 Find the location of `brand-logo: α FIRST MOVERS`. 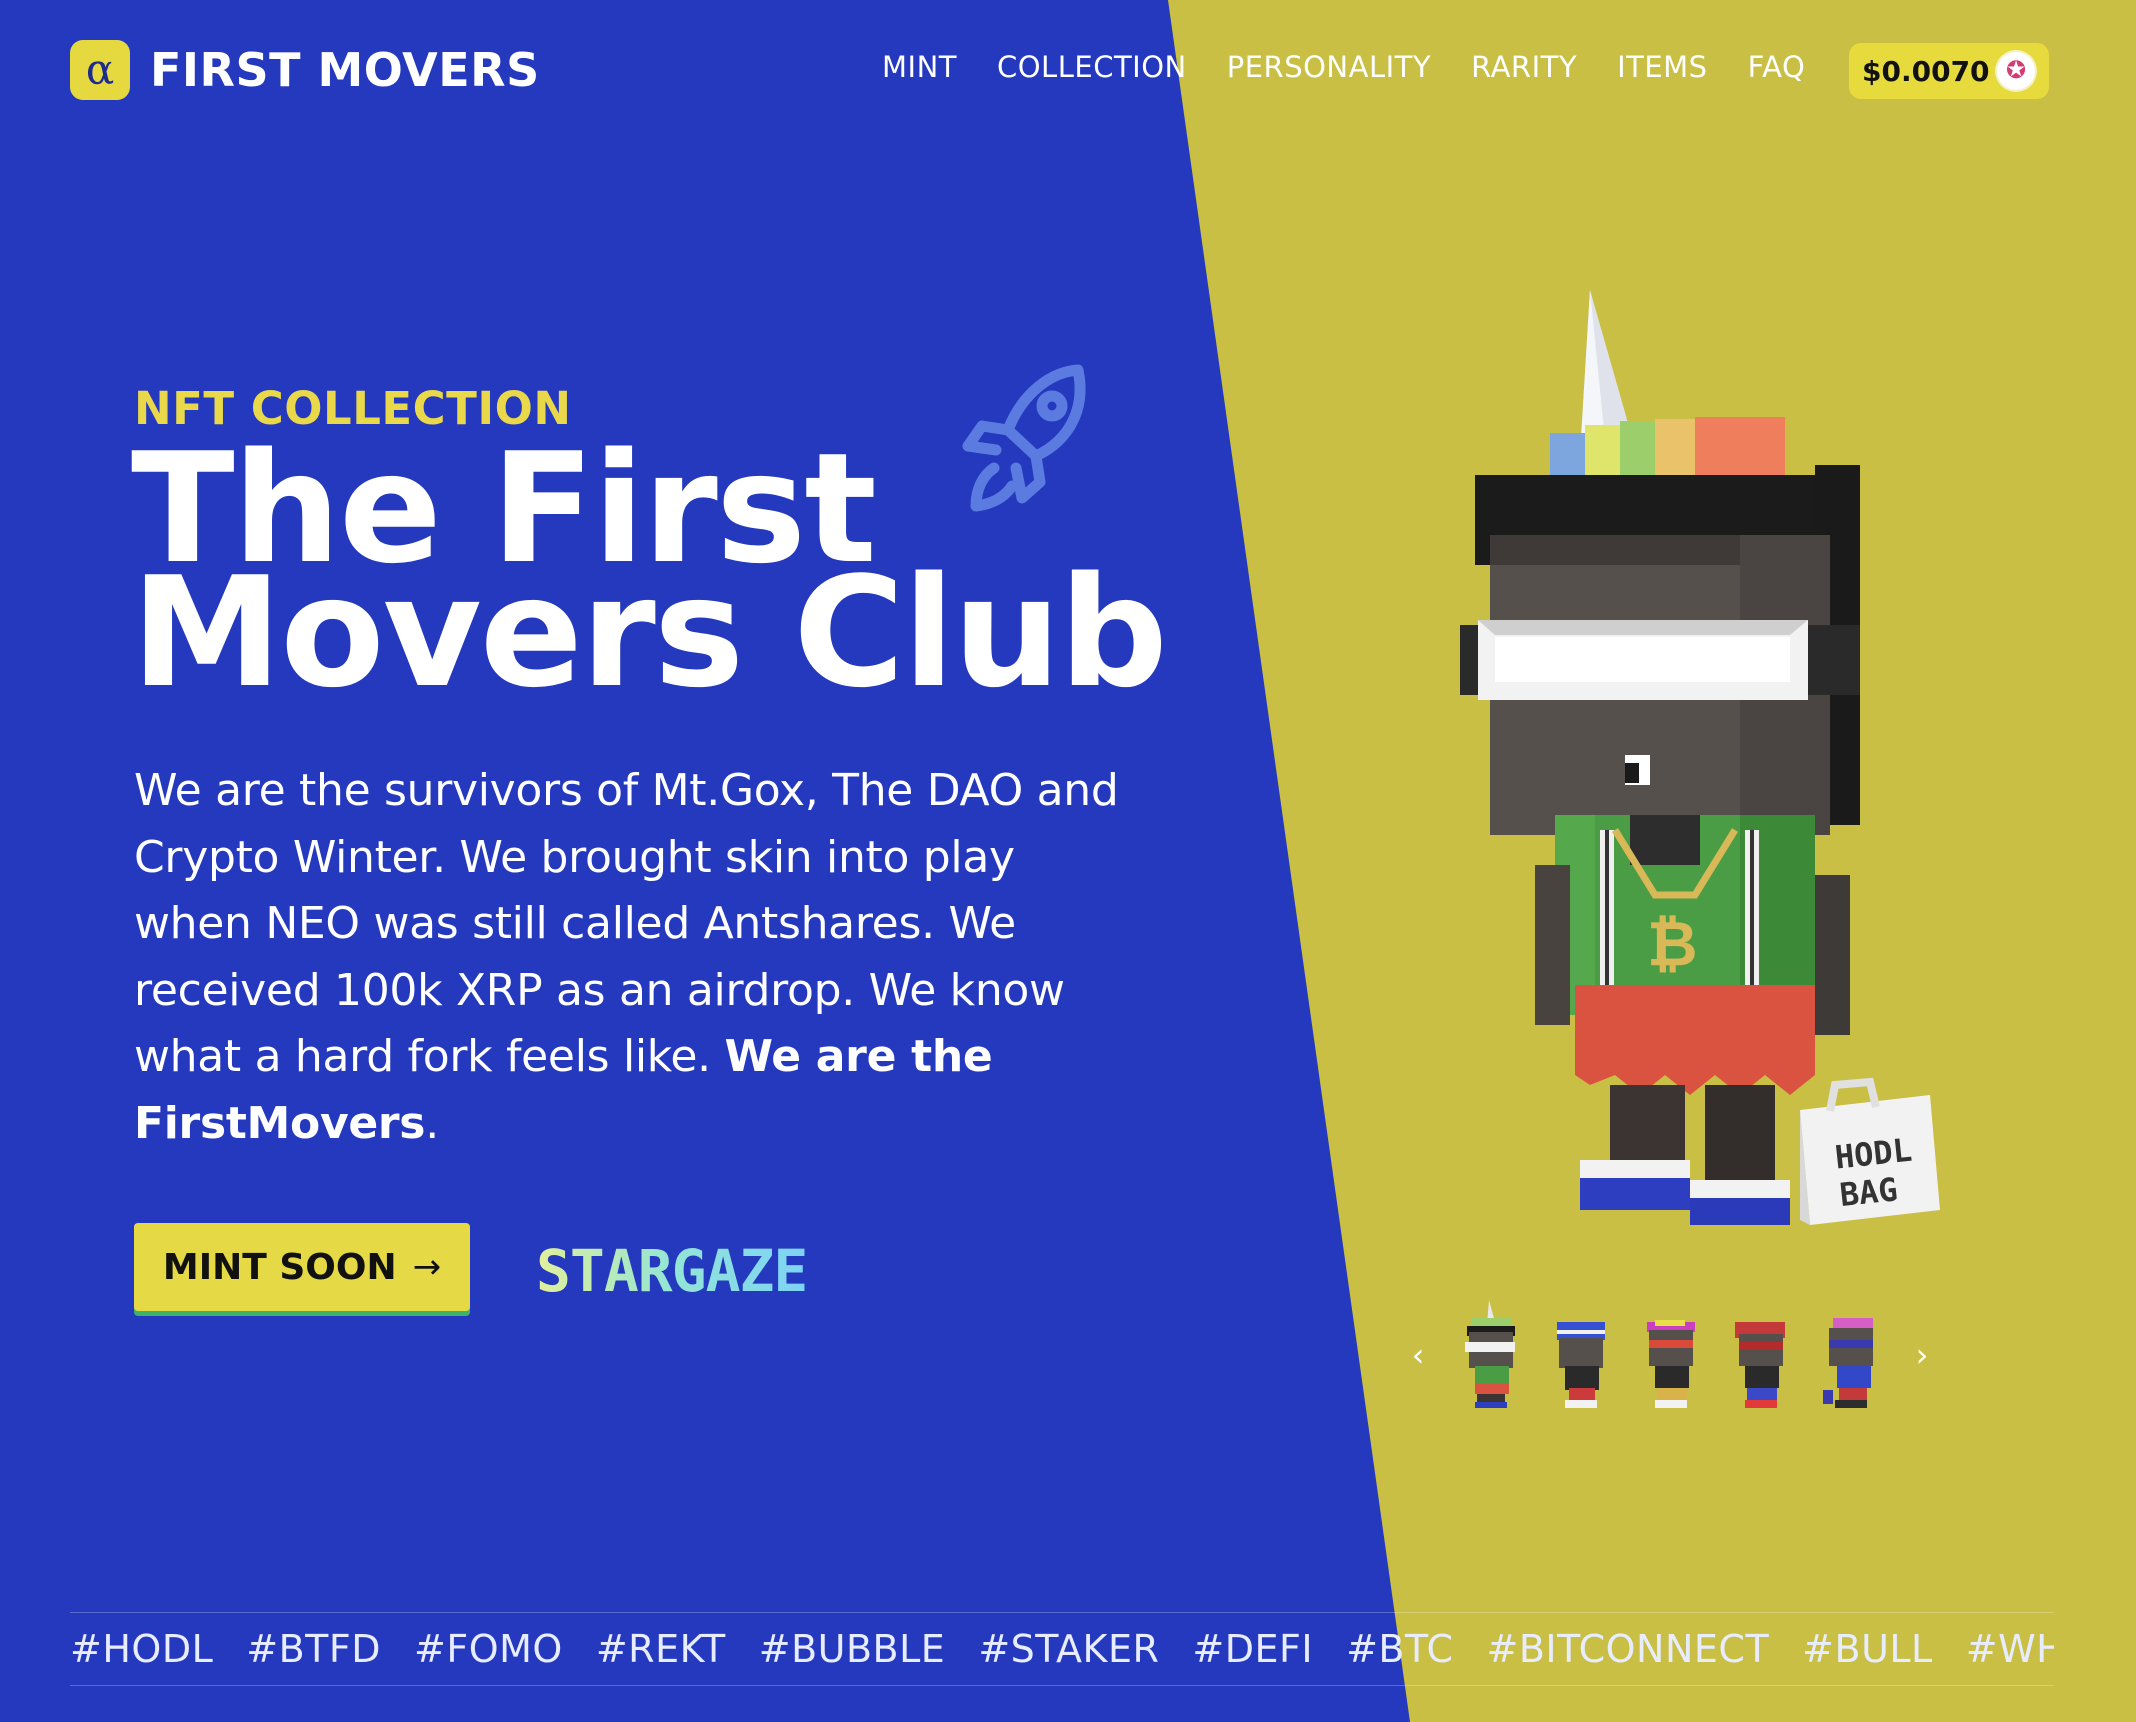

brand-logo: α FIRST MOVERS is located at coordinates (305, 70).